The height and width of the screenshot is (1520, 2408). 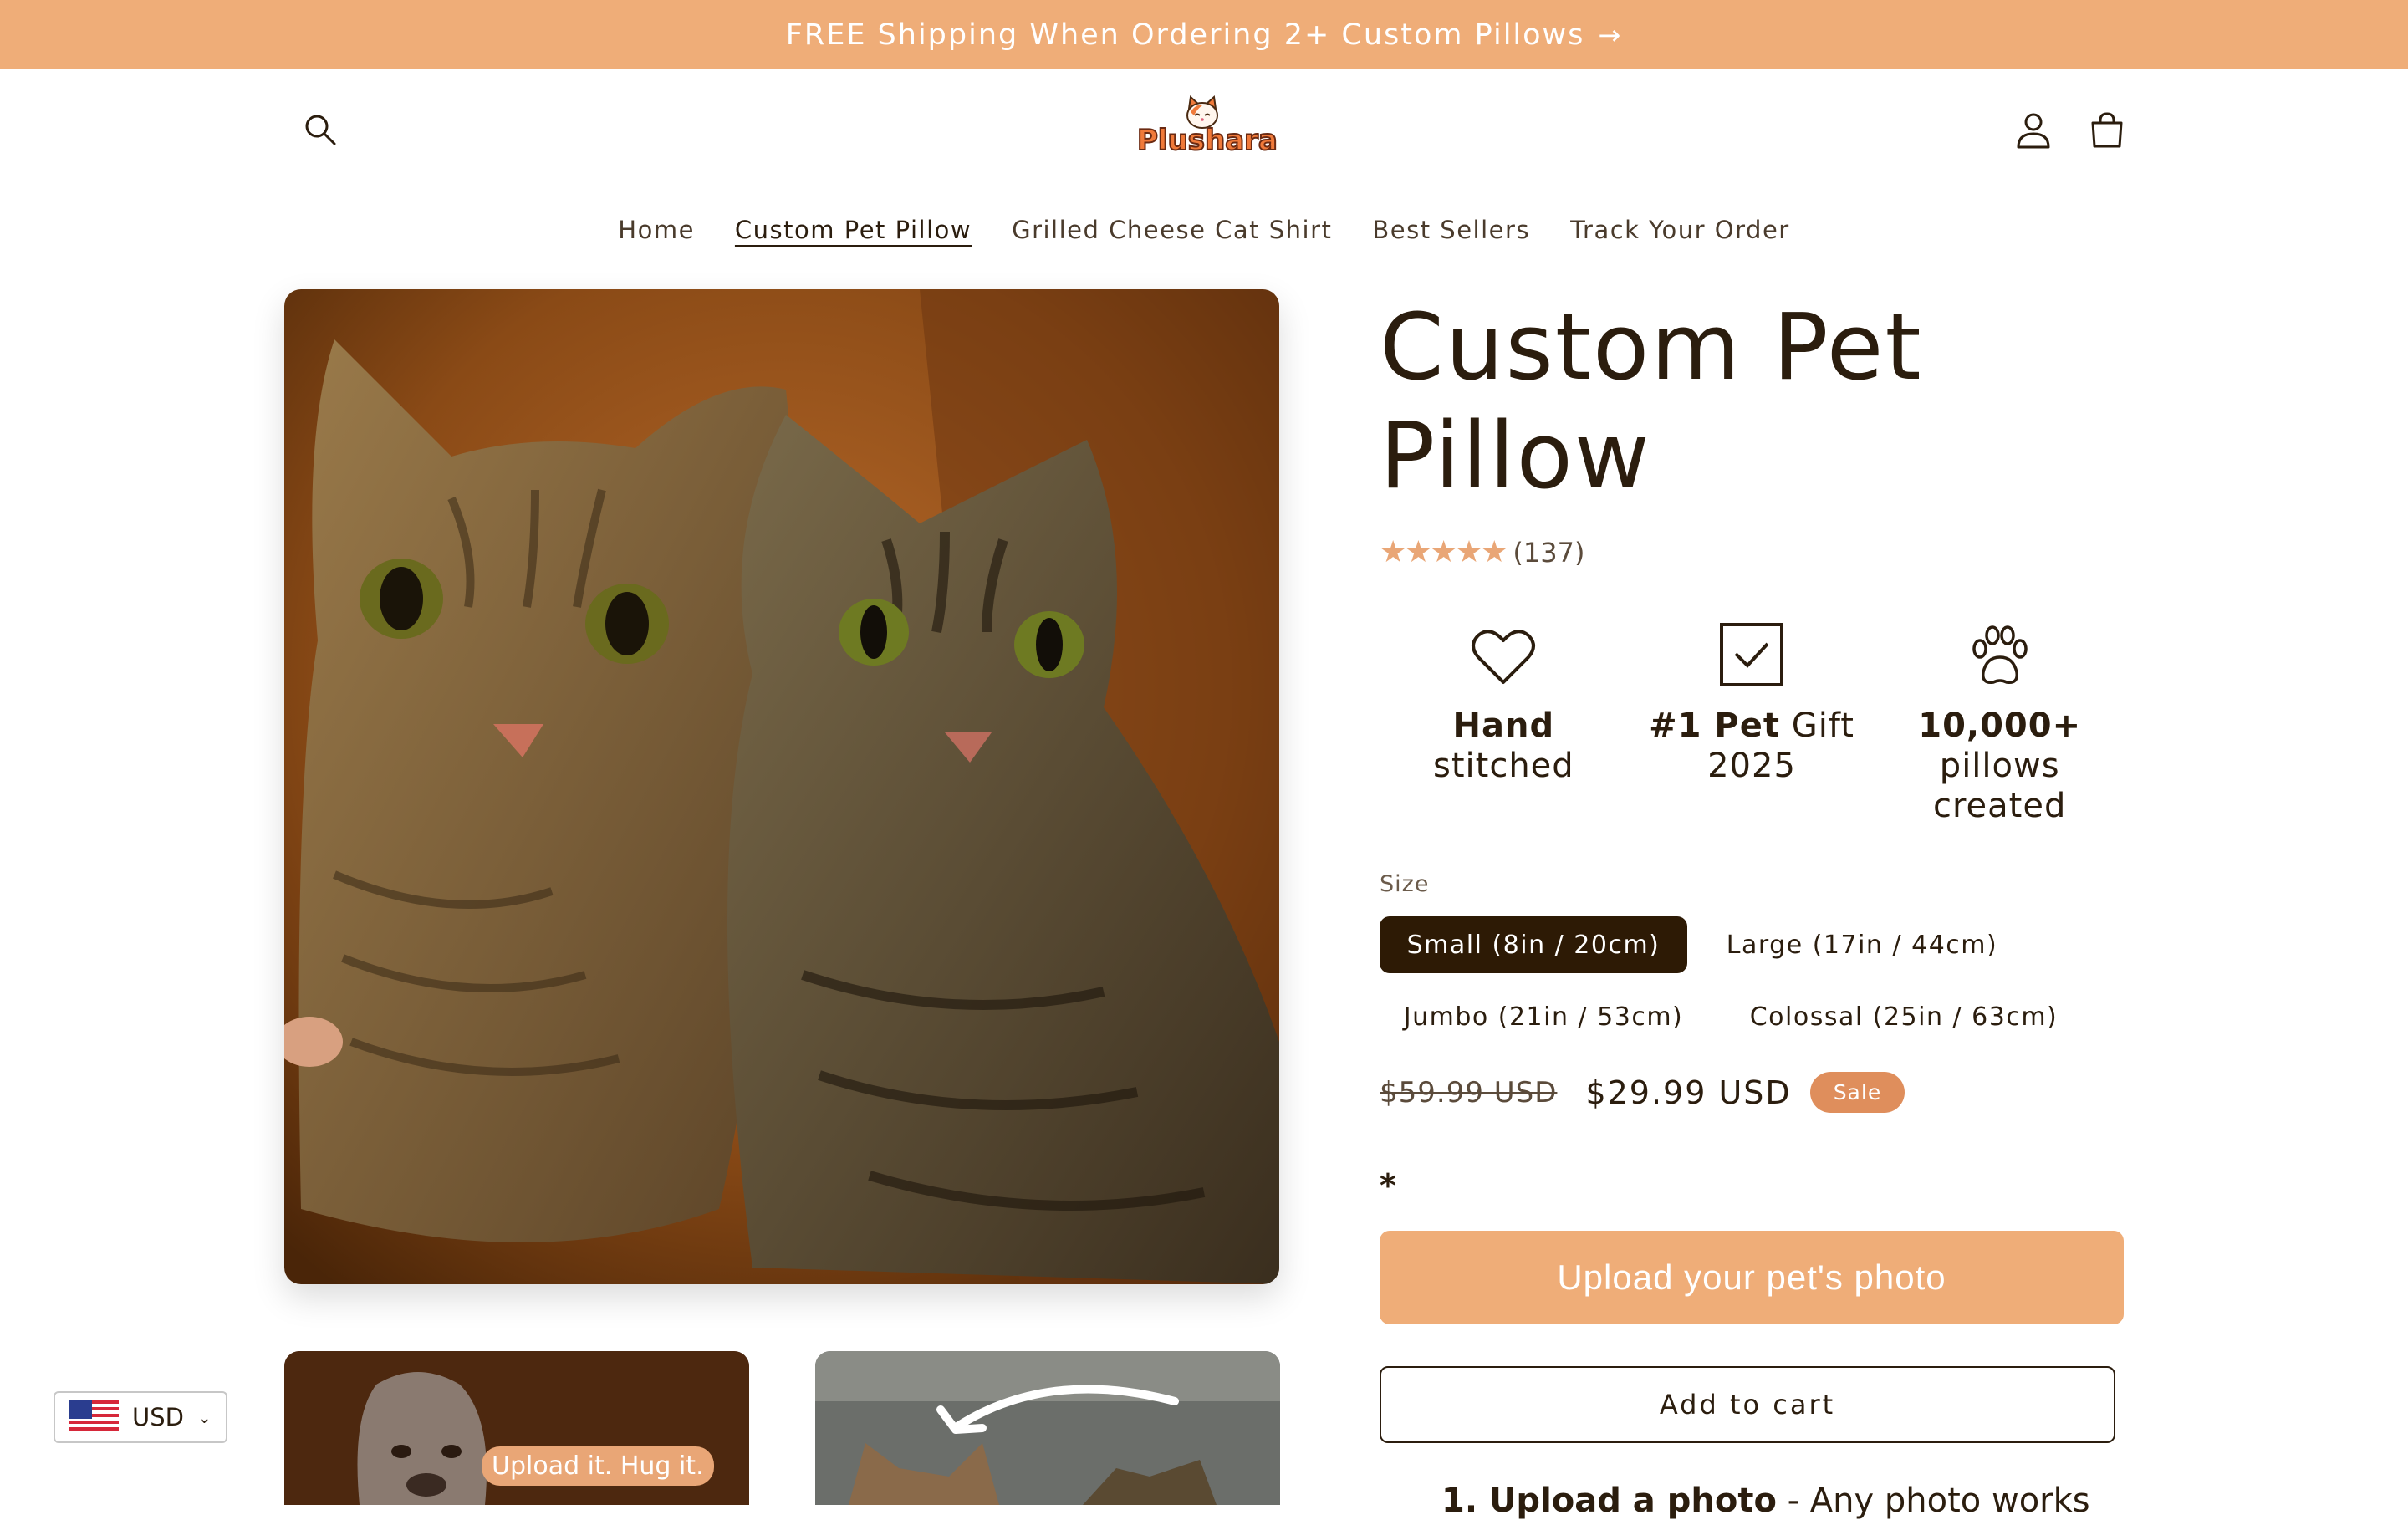 I want to click on sale-price: $29.99 USD, so click(x=1689, y=1093).